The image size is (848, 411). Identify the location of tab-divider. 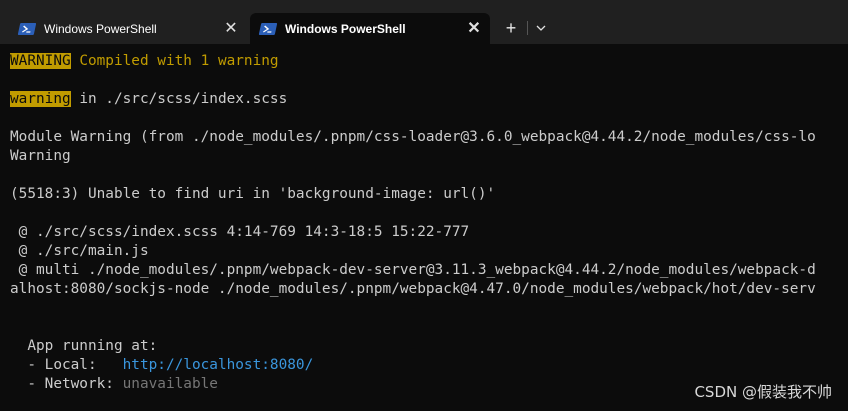
(527, 28).